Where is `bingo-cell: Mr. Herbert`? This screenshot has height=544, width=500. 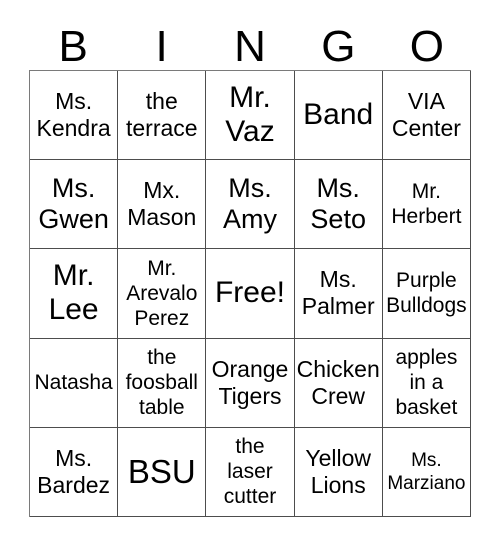
bingo-cell: Mr. Herbert is located at coordinates (426, 205).